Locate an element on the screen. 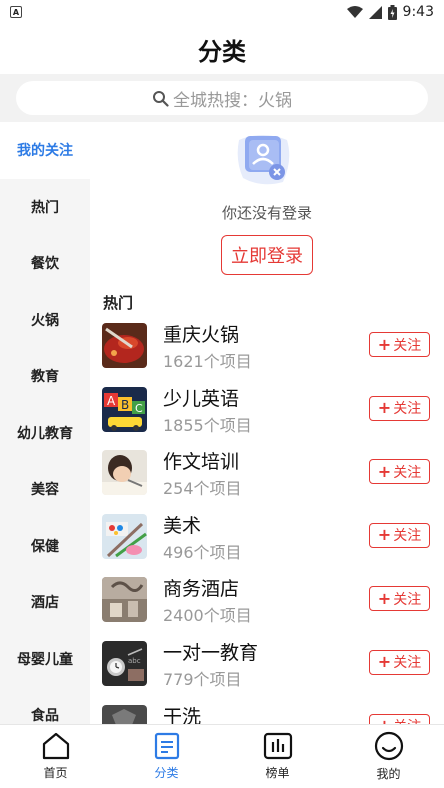  sidebar-item-label: 美容 is located at coordinates (45, 490).